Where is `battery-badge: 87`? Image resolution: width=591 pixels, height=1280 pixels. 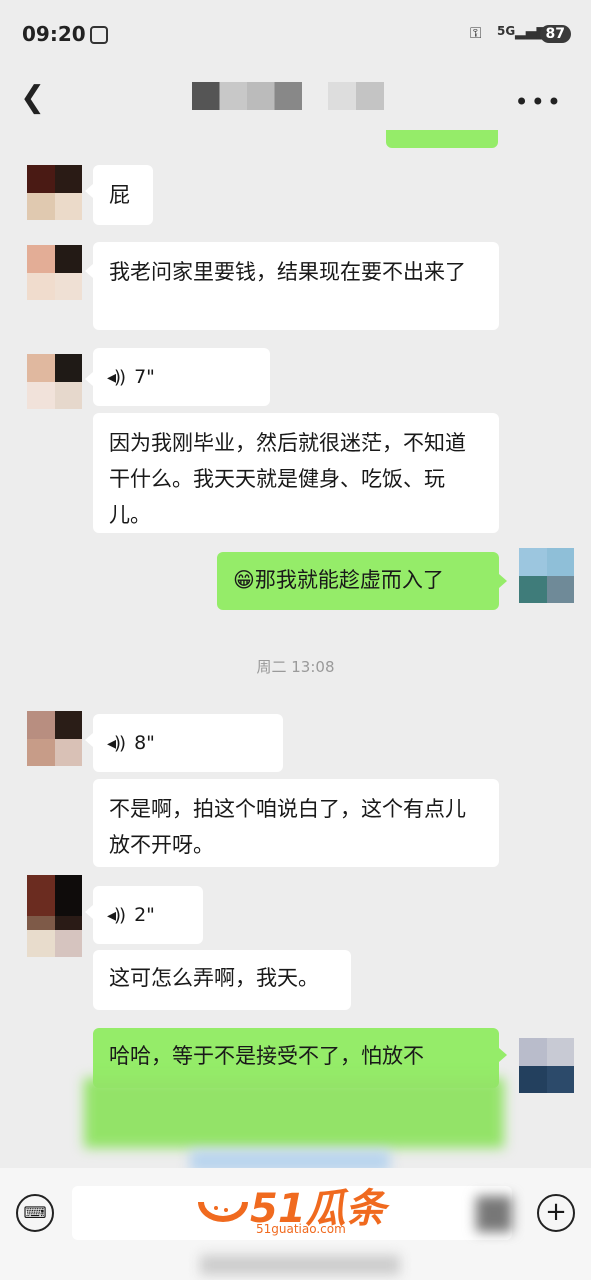
battery-badge: 87 is located at coordinates (555, 34).